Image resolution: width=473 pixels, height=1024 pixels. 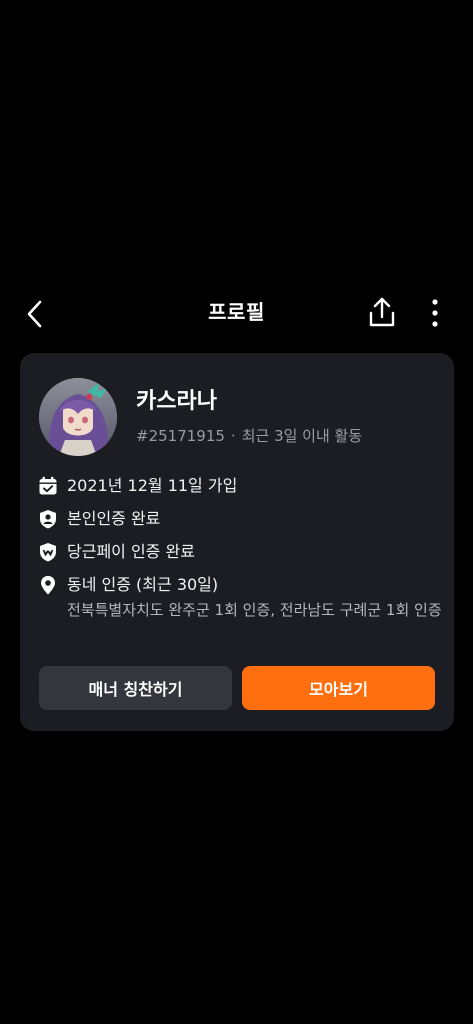 I want to click on pay-shield-icon, so click(x=48, y=552).